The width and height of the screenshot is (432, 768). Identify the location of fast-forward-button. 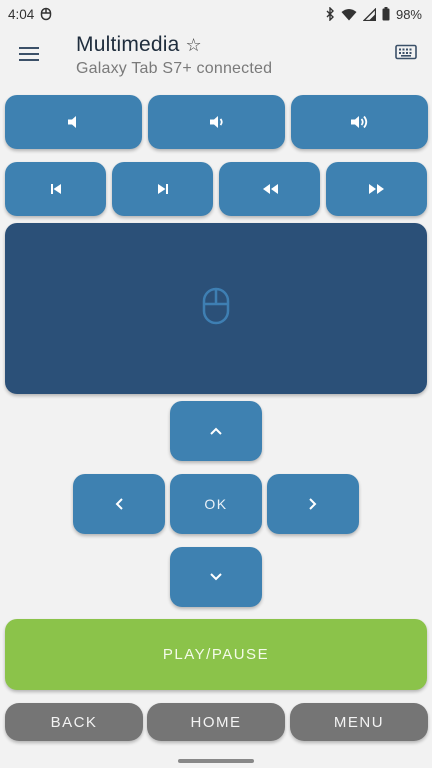
(376, 189).